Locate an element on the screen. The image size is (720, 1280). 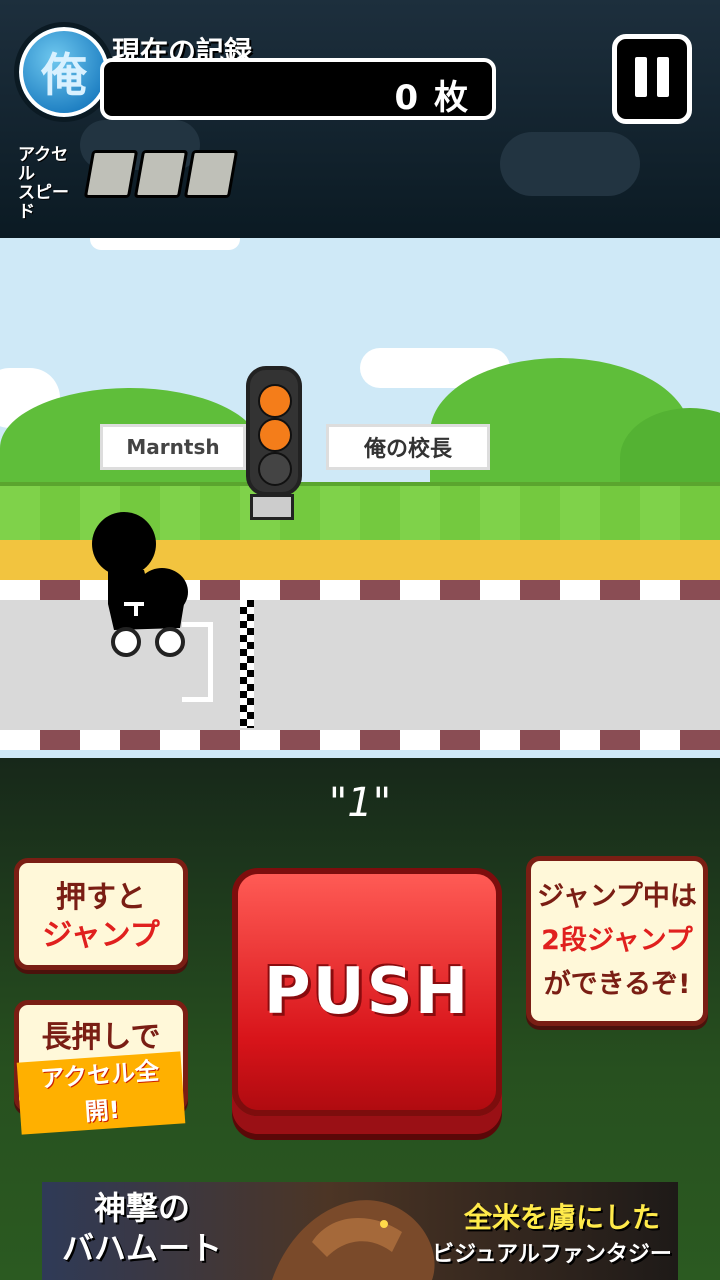
ad-left-line1: 神撃の is located at coordinates (141, 1208).